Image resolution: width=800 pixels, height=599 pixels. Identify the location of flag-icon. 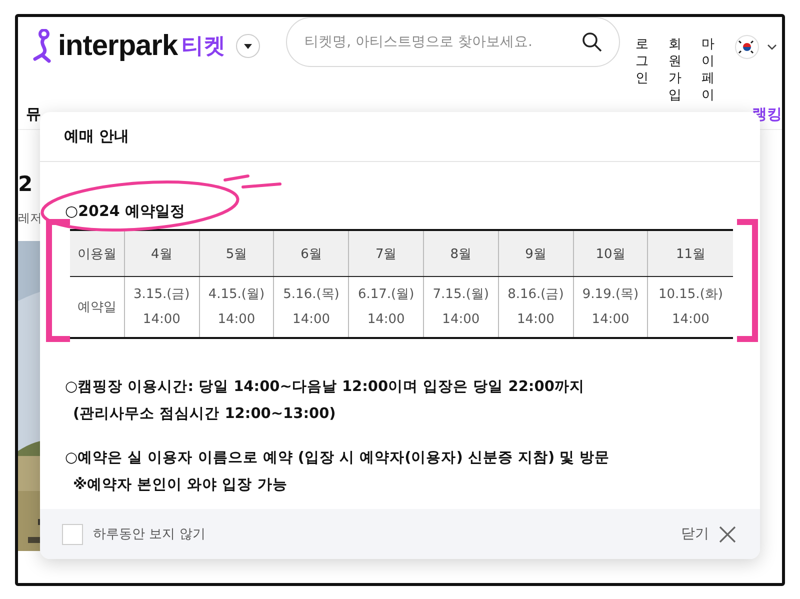
(746, 47).